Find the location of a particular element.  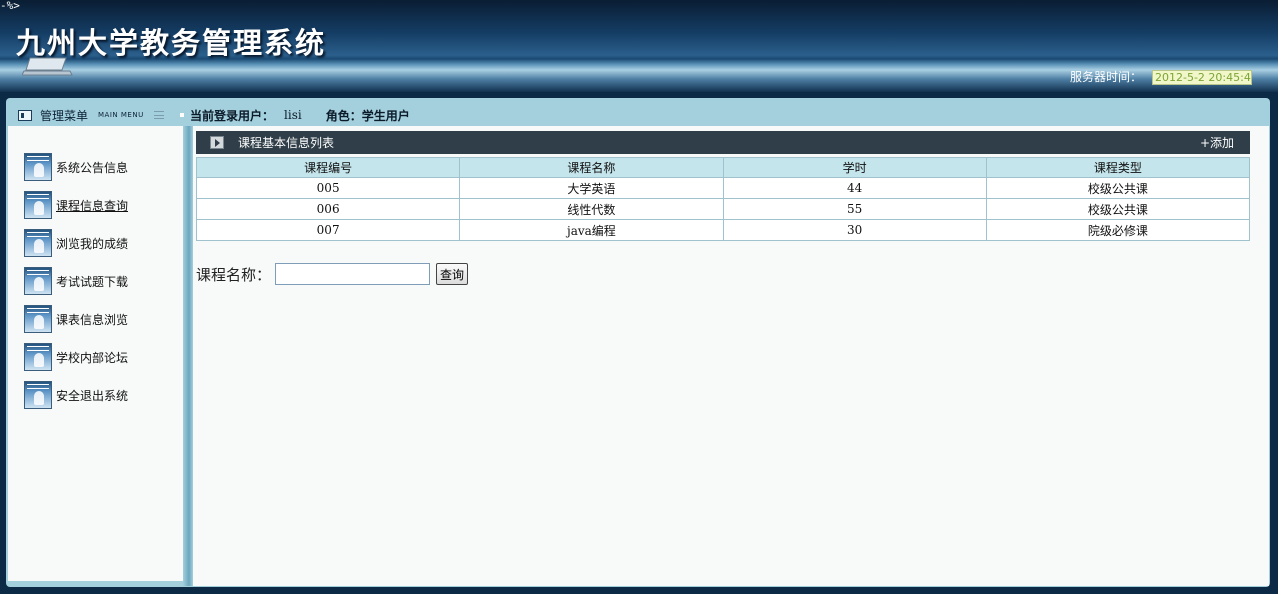

column-header: 课程名称 is located at coordinates (591, 167).